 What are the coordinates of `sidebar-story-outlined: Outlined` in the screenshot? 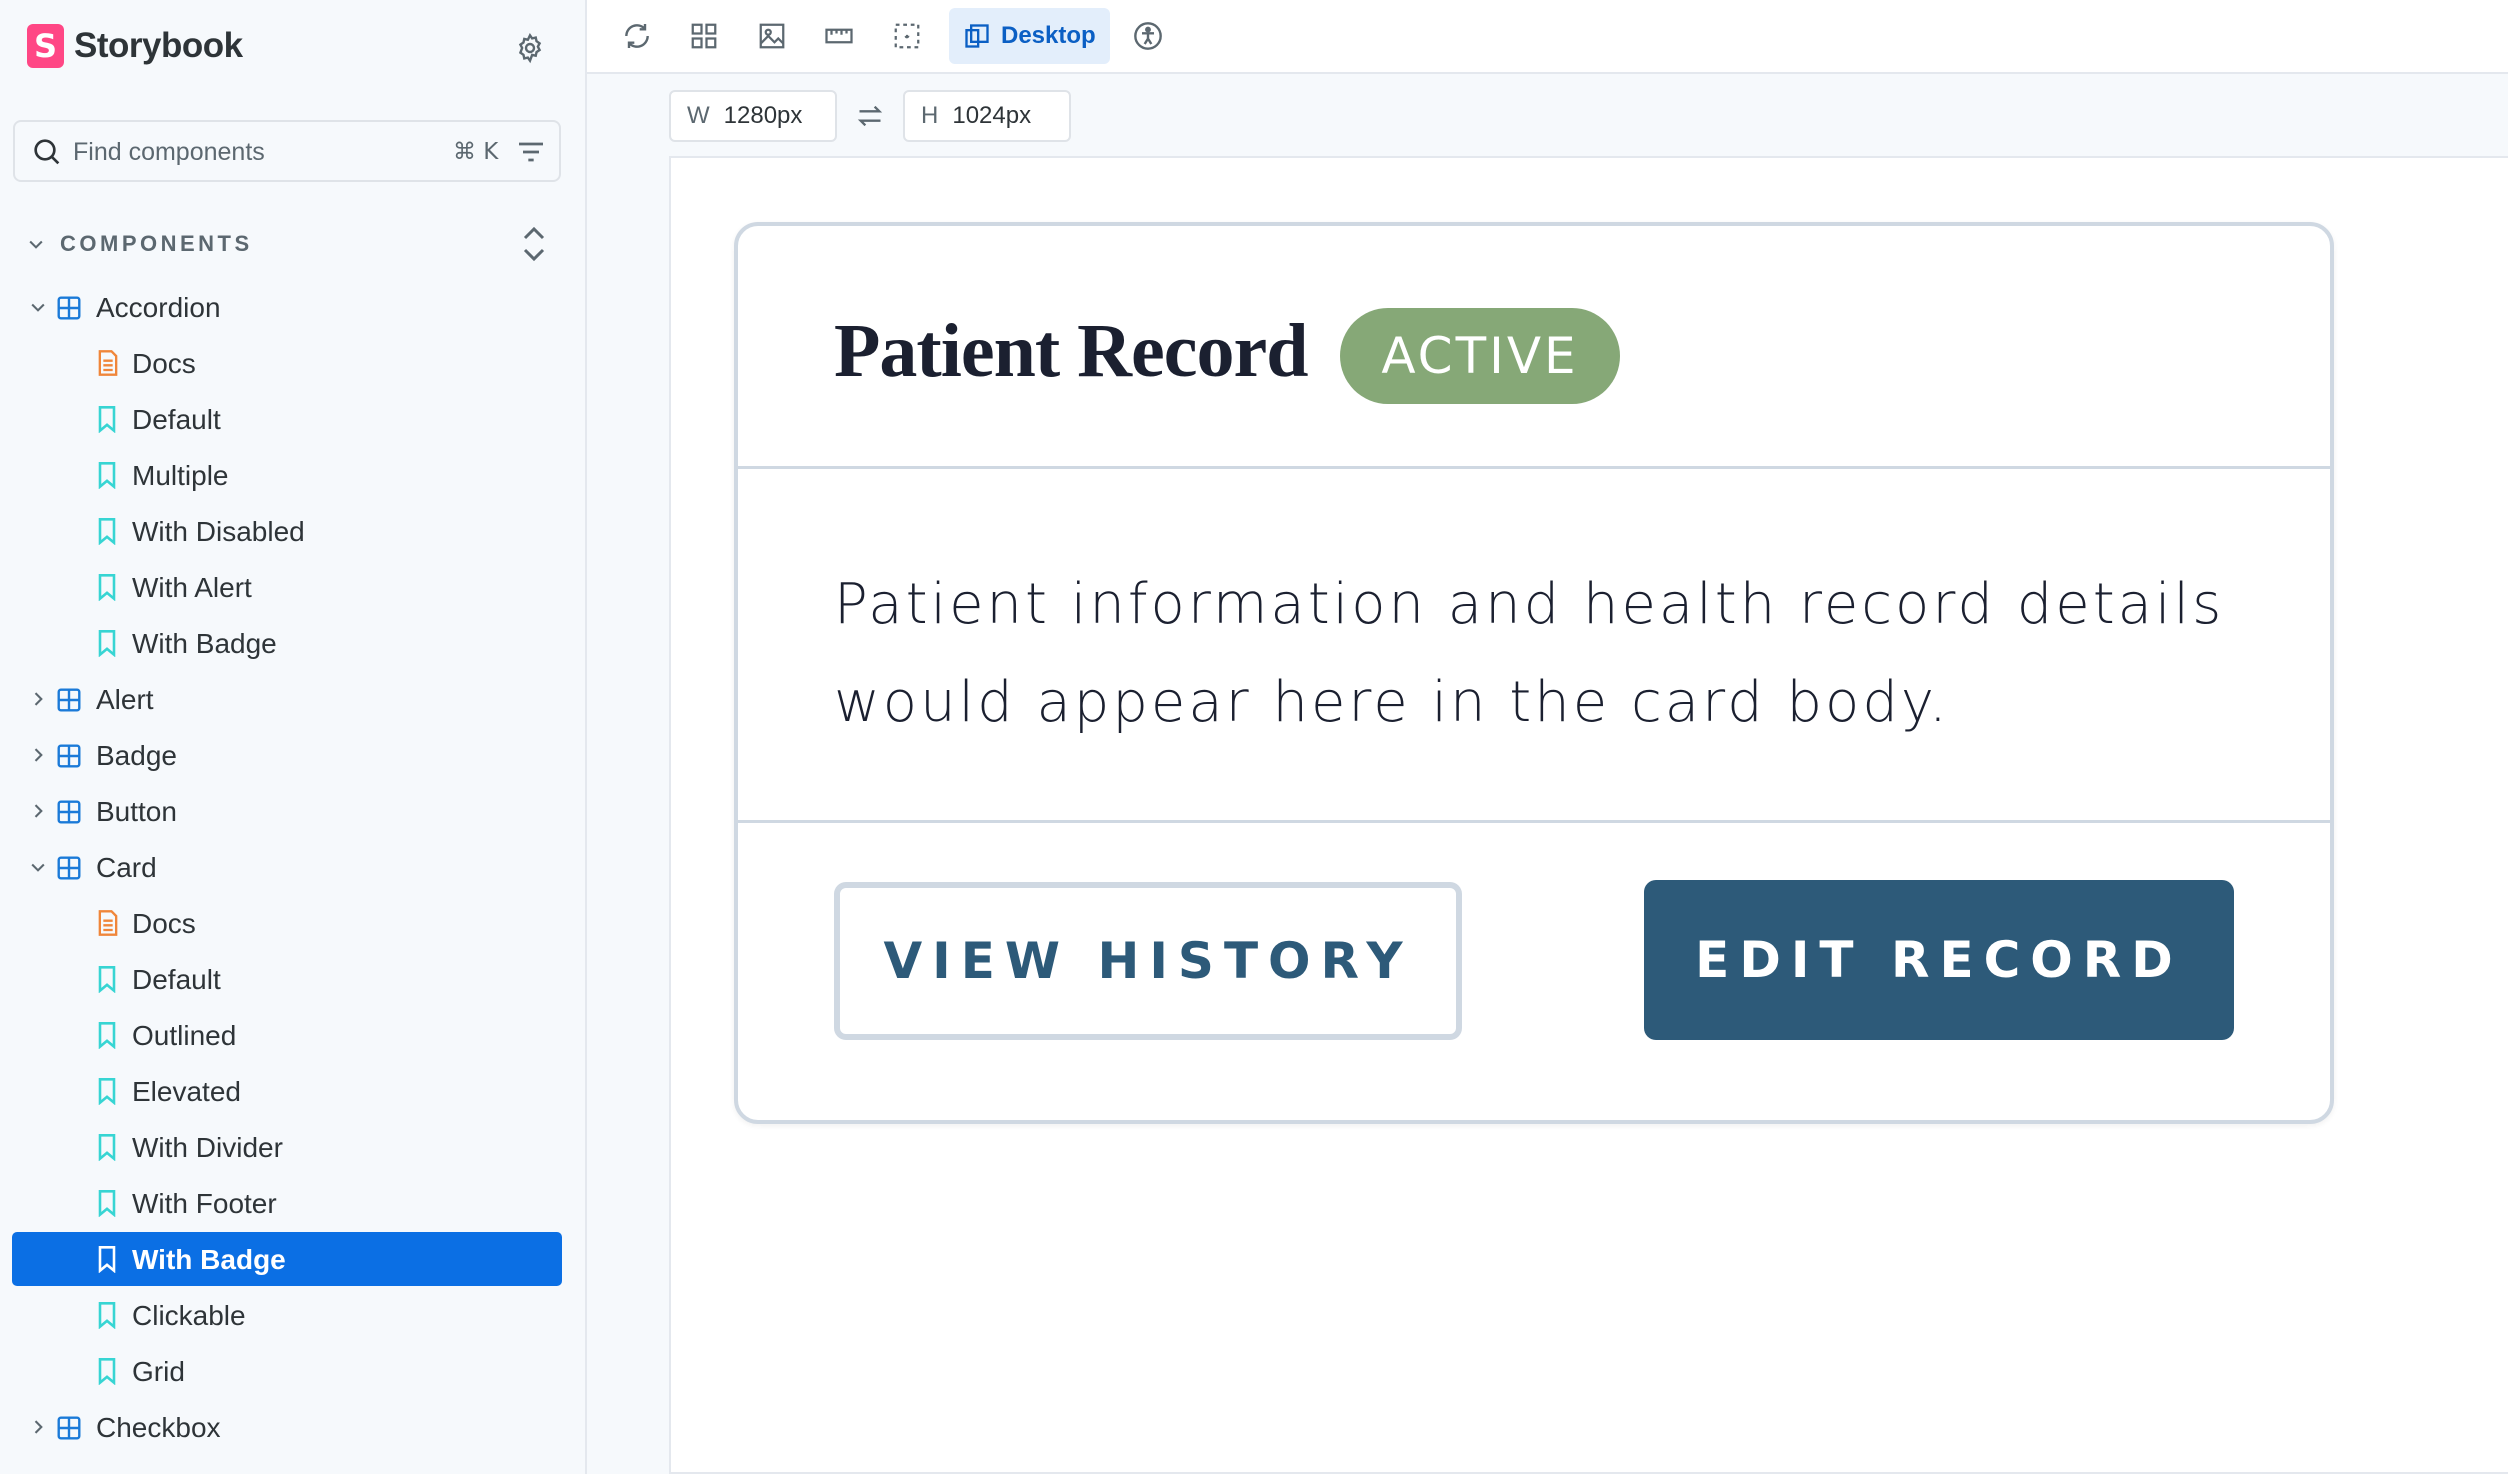 It's located at (287, 1035).